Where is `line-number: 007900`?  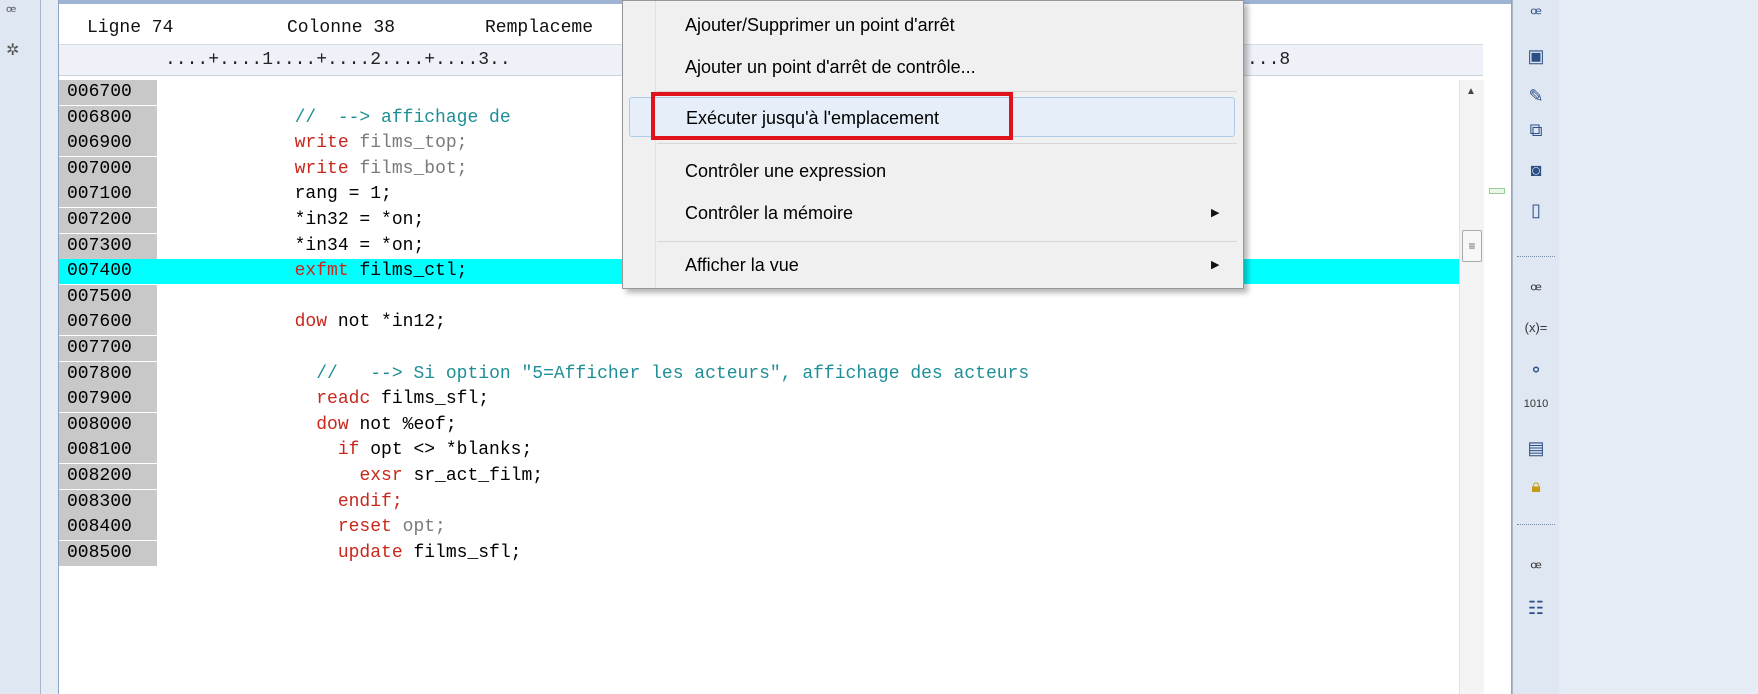 line-number: 007900 is located at coordinates (108, 400).